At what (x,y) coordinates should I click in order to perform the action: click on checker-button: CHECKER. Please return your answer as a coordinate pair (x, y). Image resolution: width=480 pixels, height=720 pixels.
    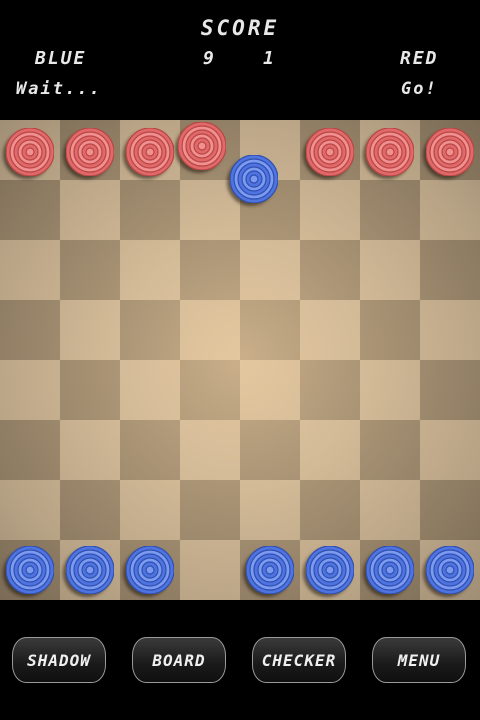
    Looking at the image, I should click on (299, 660).